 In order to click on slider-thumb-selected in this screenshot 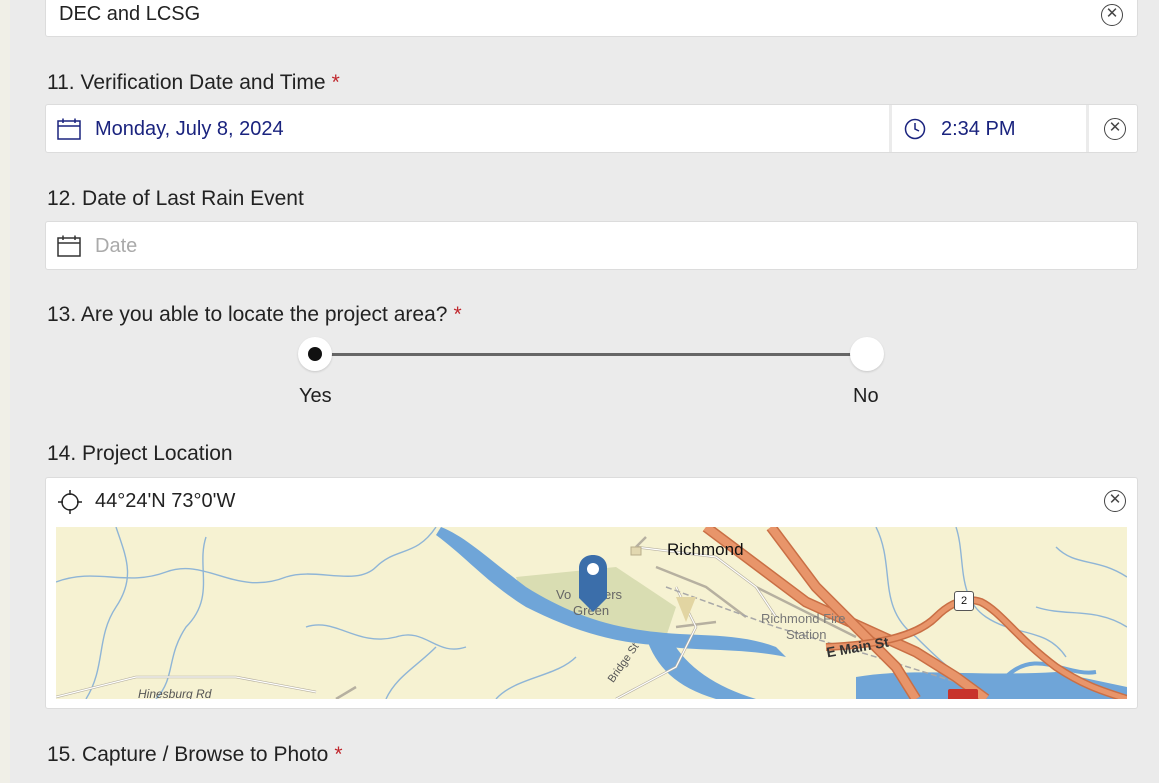, I will do `click(315, 354)`.